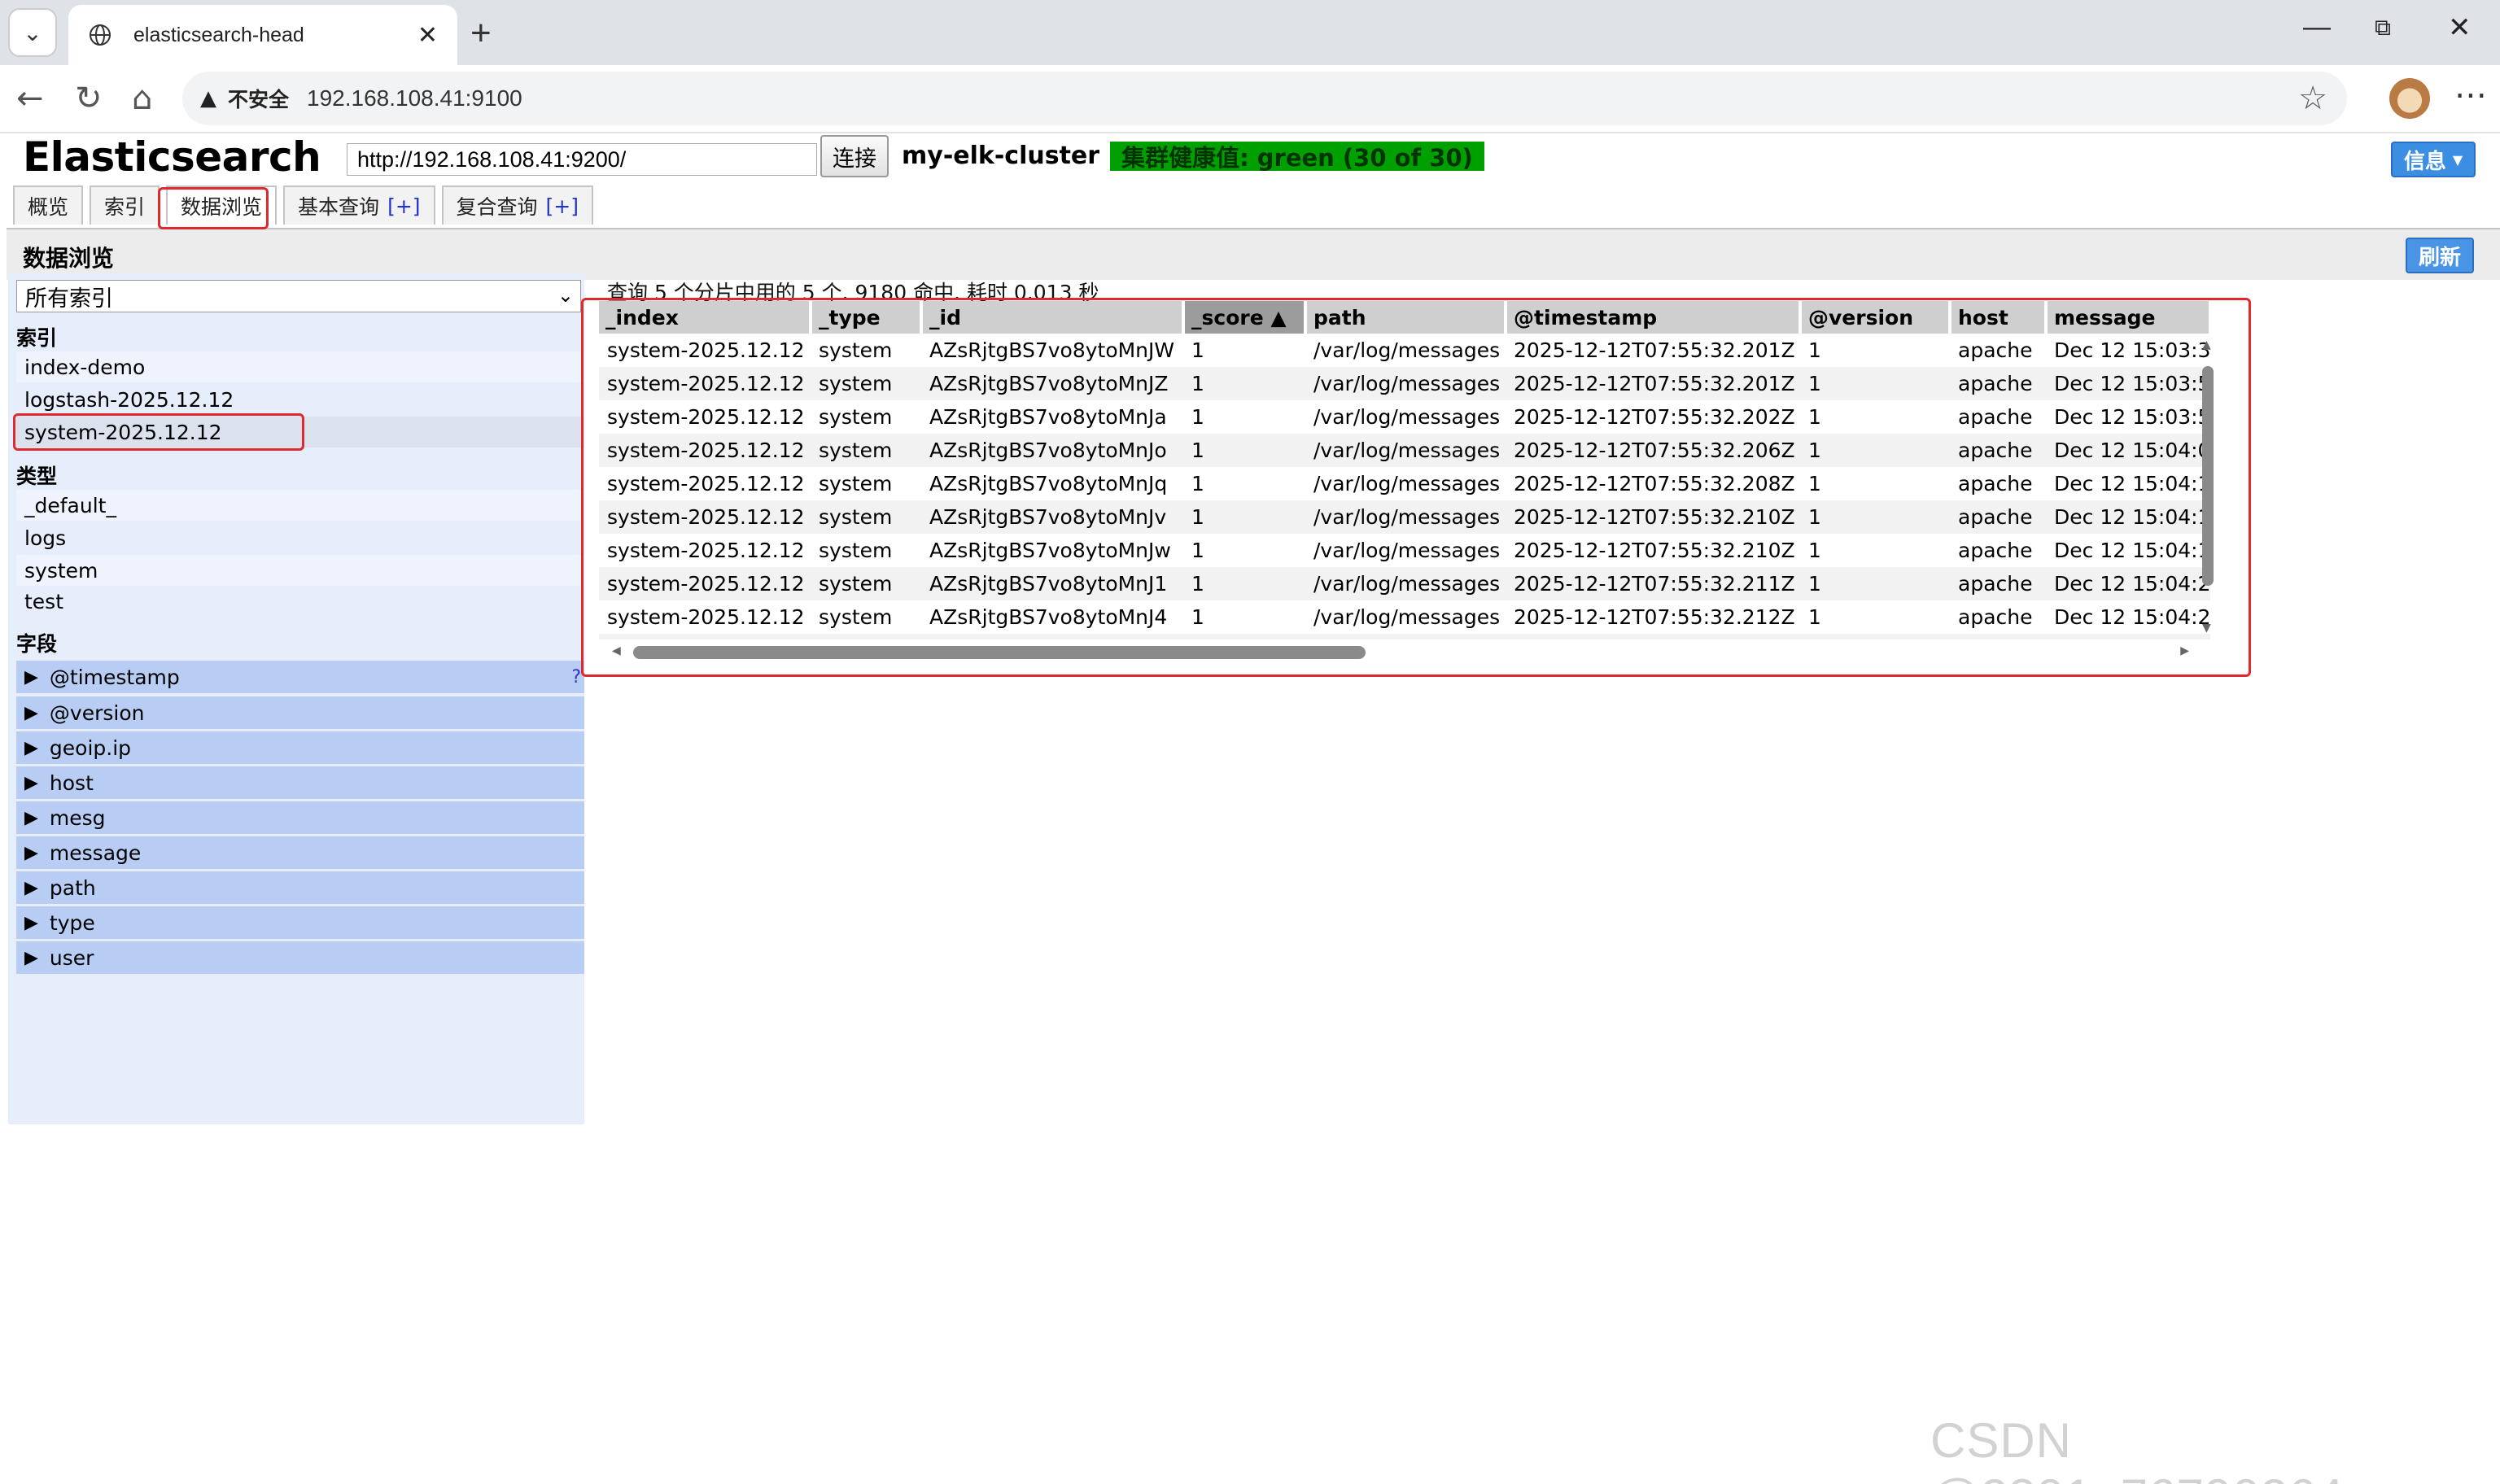  I want to click on maximize-icon: ⧉, so click(2383, 28).